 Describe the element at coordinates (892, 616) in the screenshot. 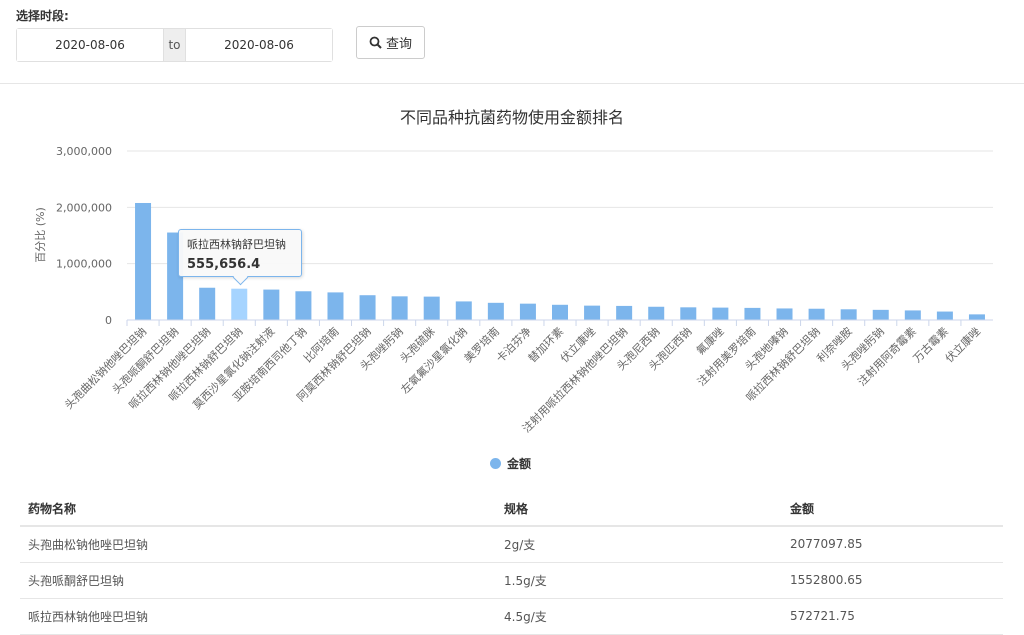

I see `cell-amount: 572721.75` at that location.